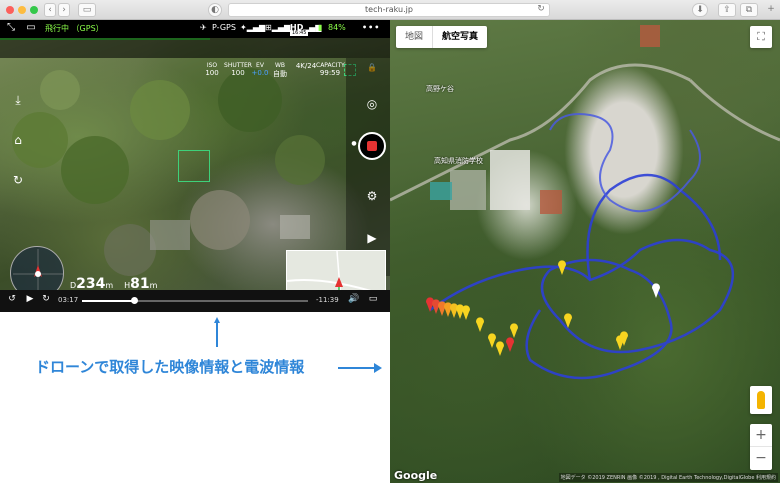 This screenshot has width=780, height=483. Describe the element at coordinates (34, 10) in the screenshot. I see `maximize-window-button` at that location.